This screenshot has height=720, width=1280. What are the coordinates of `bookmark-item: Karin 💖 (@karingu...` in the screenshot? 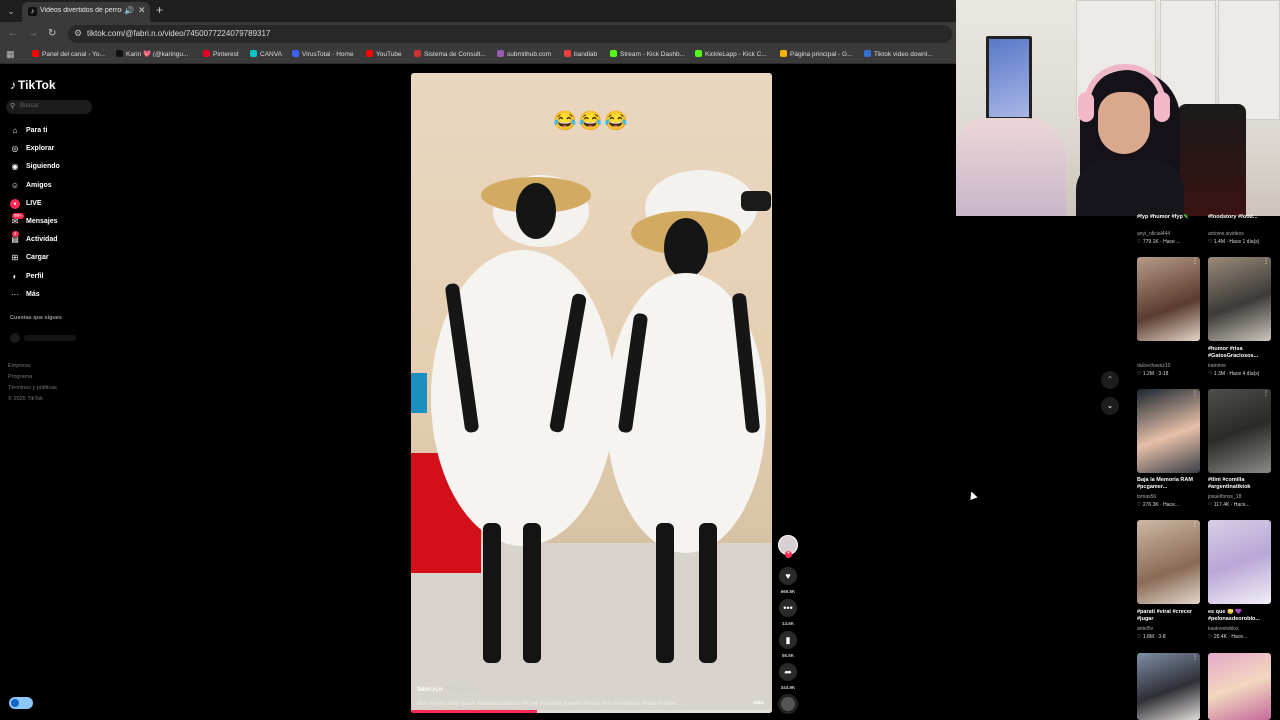 It's located at (152, 55).